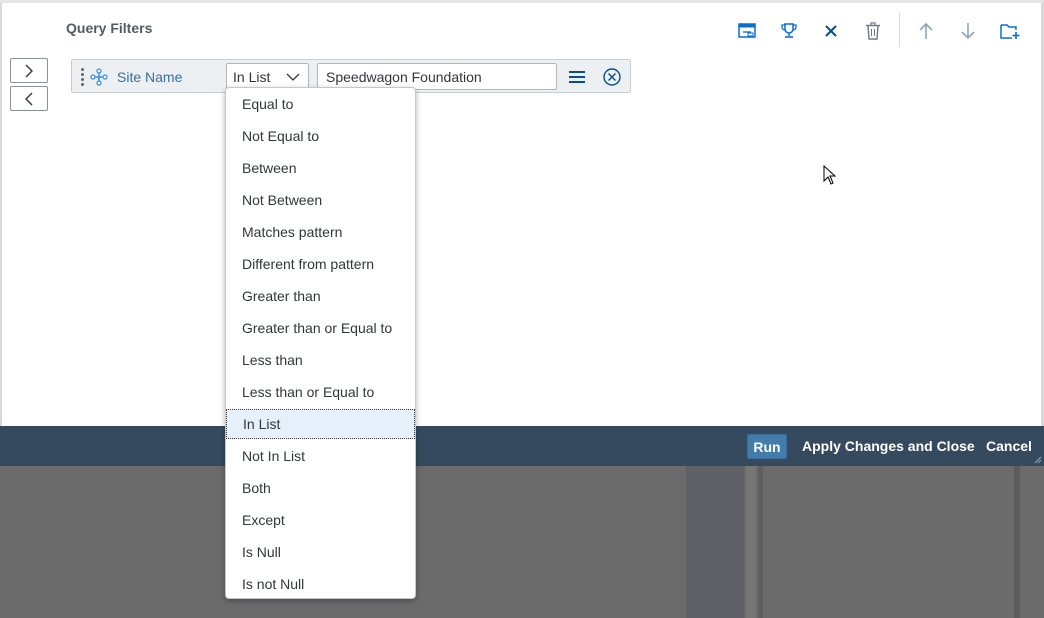 This screenshot has width=1044, height=618. What do you see at coordinates (320, 328) in the screenshot?
I see `option-greater-than-or-equal-to: Greater than or Equal to` at bounding box center [320, 328].